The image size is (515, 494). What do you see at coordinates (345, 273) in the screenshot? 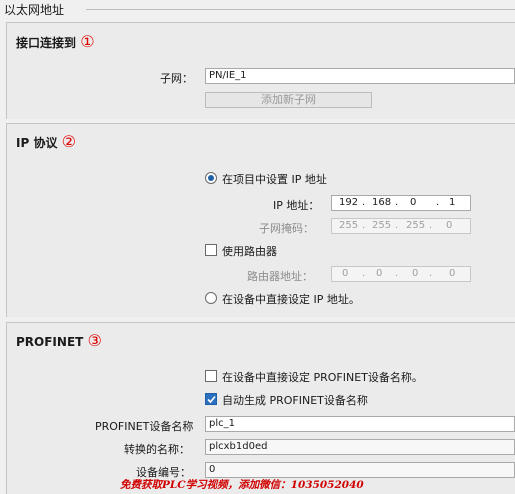
I see `router-octet-1: 0` at bounding box center [345, 273].